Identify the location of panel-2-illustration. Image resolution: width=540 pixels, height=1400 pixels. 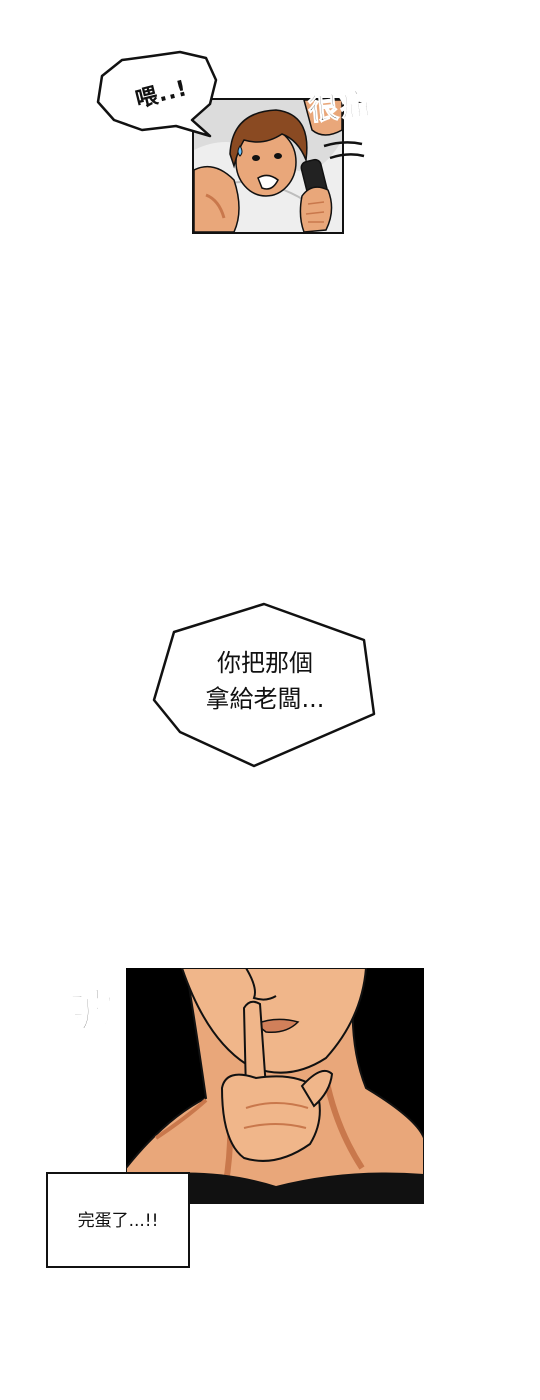
(275, 1086).